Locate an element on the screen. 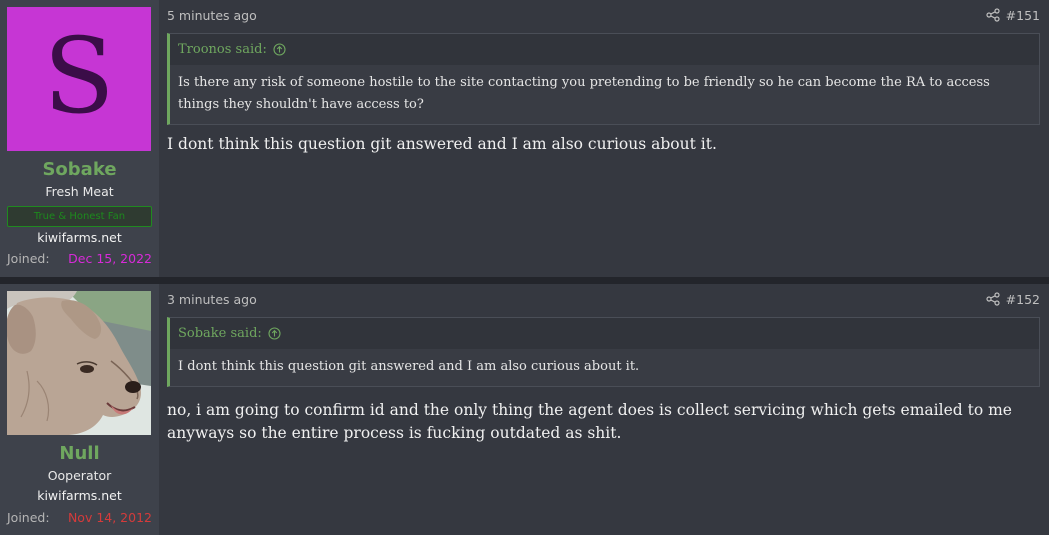  post-separator is located at coordinates (524, 280).